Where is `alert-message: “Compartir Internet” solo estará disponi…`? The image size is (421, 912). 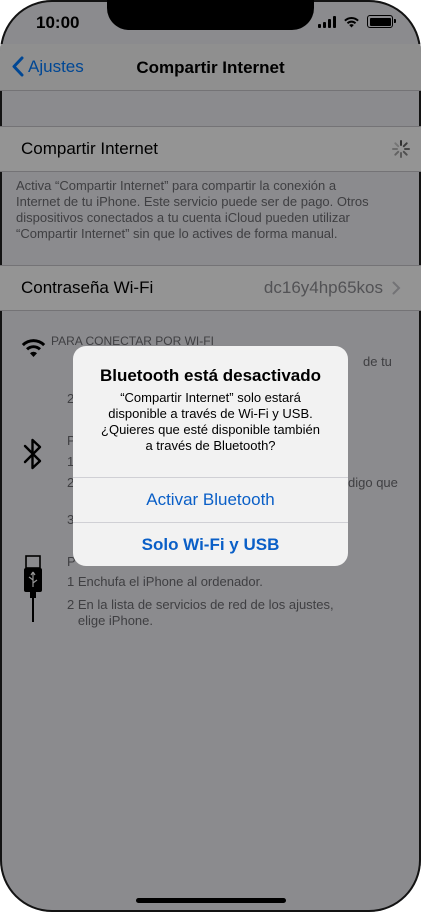 alert-message: “Compartir Internet” solo estará disponi… is located at coordinates (210, 422).